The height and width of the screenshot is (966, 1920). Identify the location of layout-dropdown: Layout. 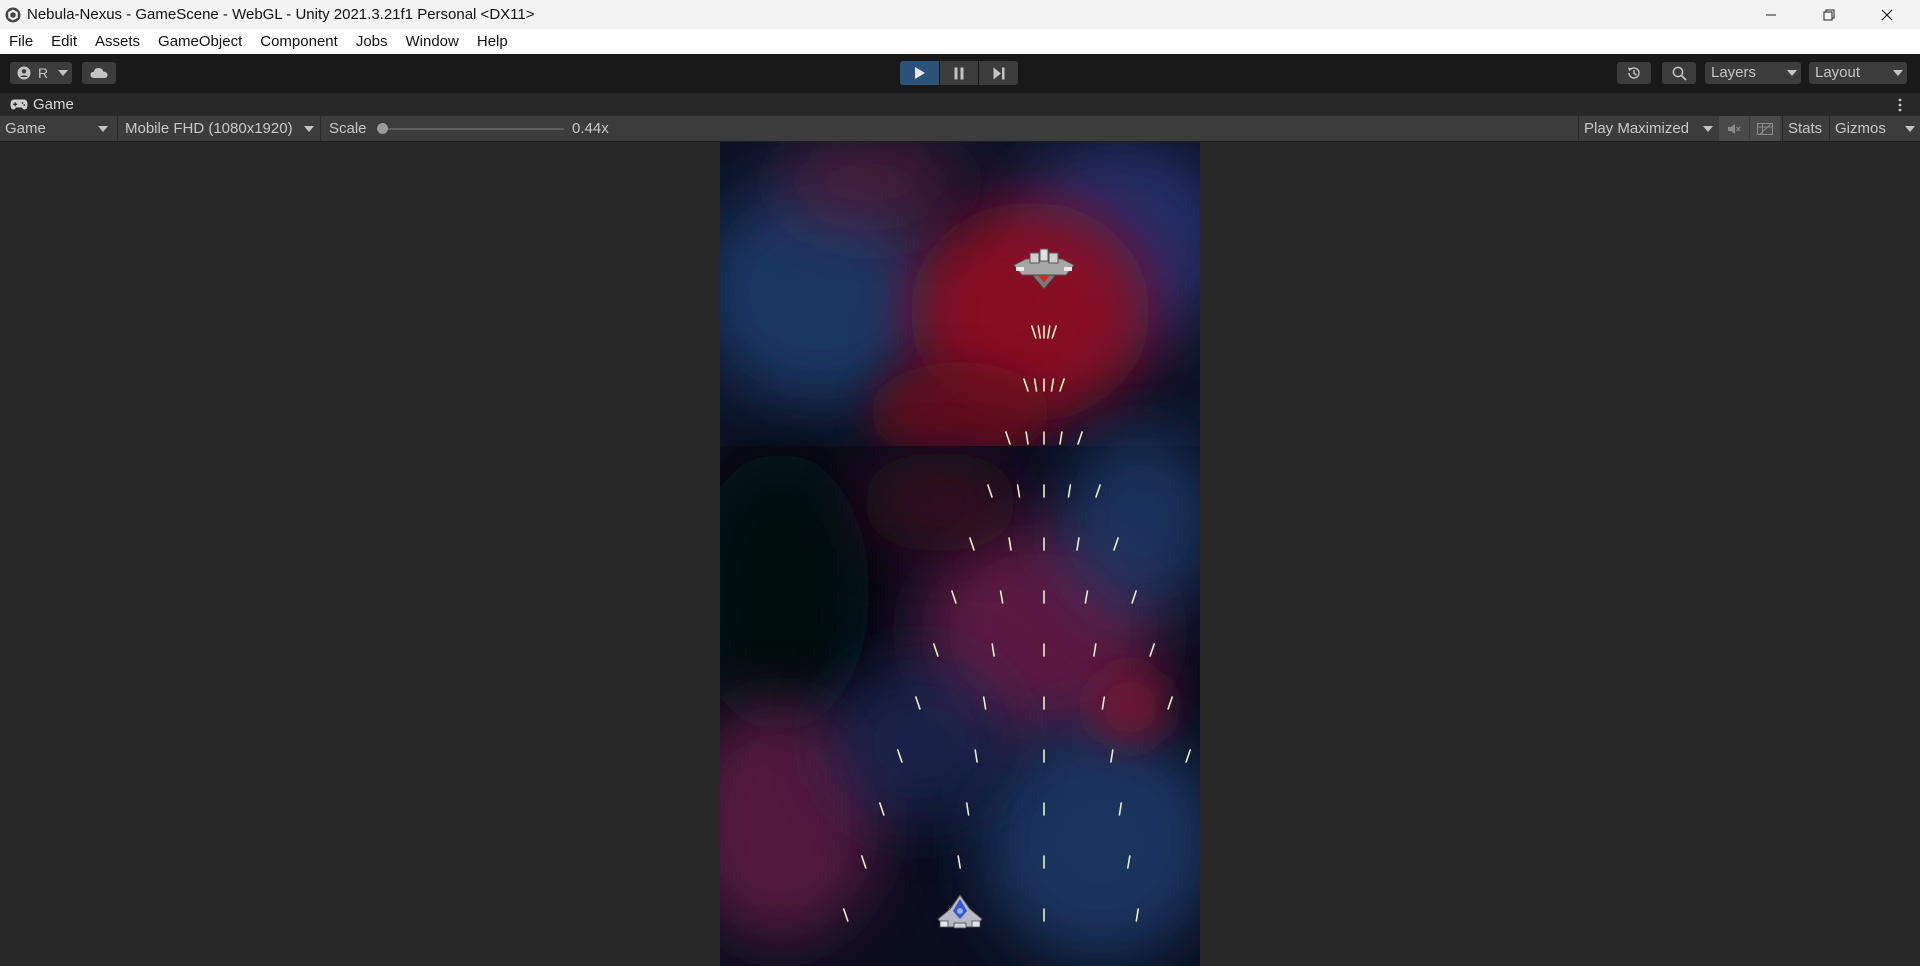
(1858, 73).